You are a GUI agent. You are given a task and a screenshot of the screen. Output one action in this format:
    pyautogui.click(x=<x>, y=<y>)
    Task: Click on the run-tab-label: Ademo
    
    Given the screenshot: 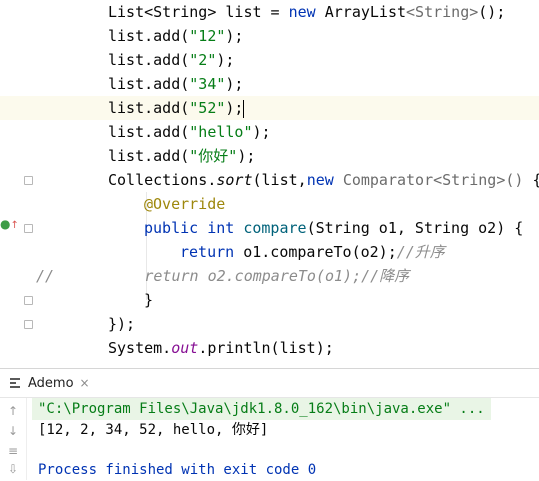 What is the action you would take?
    pyautogui.click(x=51, y=383)
    